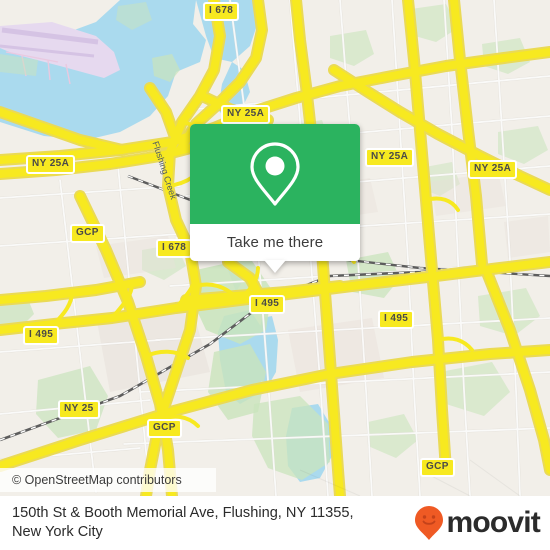 The image size is (550, 550). I want to click on destination-popup-card: Take me there, so click(275, 198).